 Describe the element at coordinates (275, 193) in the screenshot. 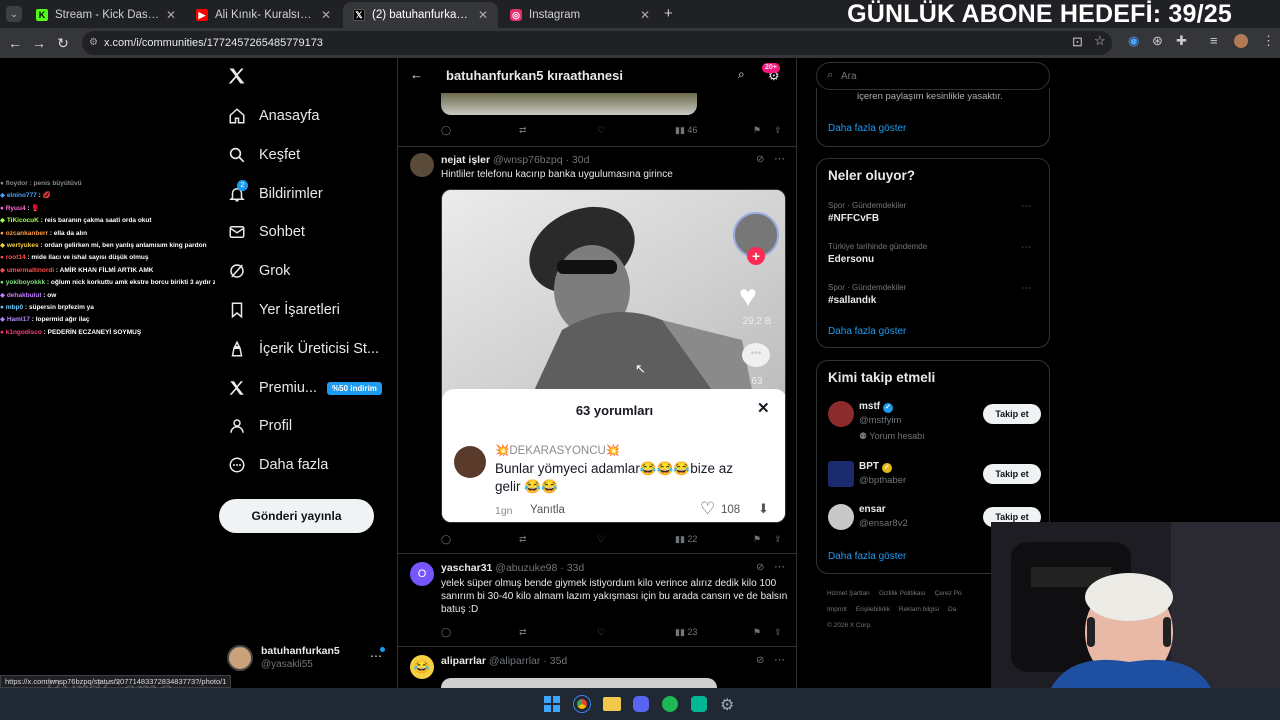

I see `nav-item-2: 2 Bildirimler` at that location.